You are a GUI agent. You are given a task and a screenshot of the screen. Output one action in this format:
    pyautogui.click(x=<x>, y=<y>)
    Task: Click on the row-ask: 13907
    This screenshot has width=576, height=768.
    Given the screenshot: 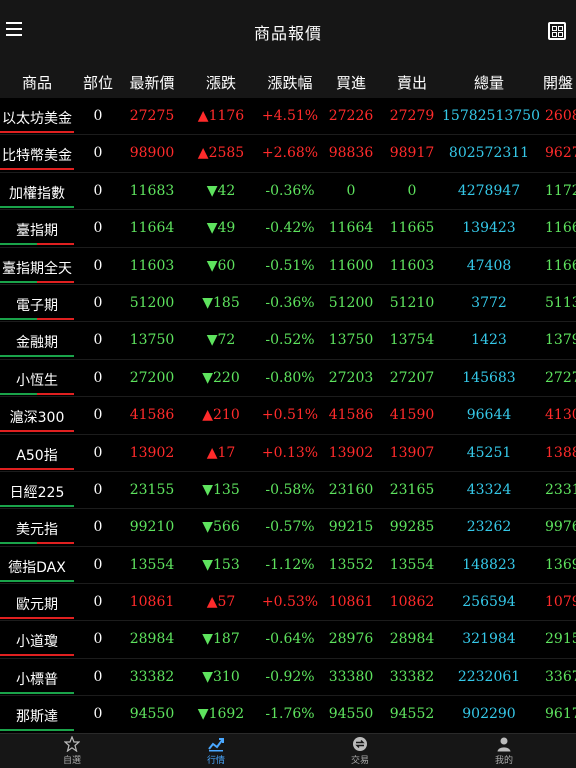 What is the action you would take?
    pyautogui.click(x=412, y=452)
    